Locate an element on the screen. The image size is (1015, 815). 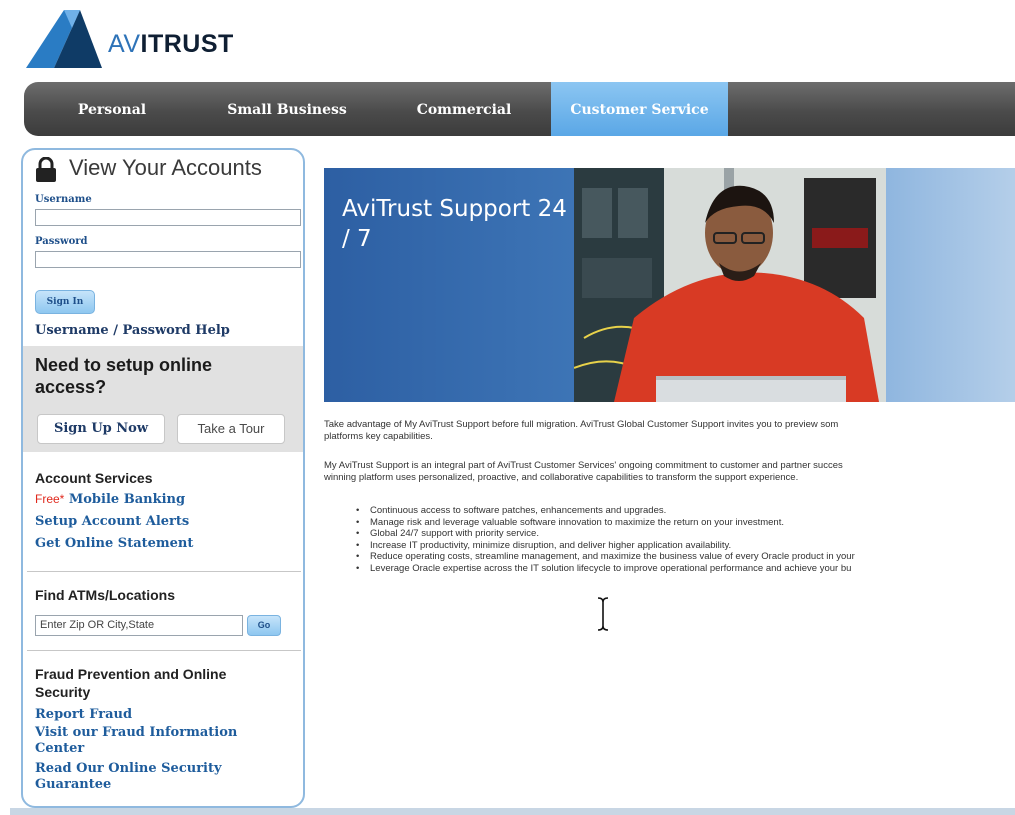
brand-name: AVITRUST is located at coordinates (171, 44).